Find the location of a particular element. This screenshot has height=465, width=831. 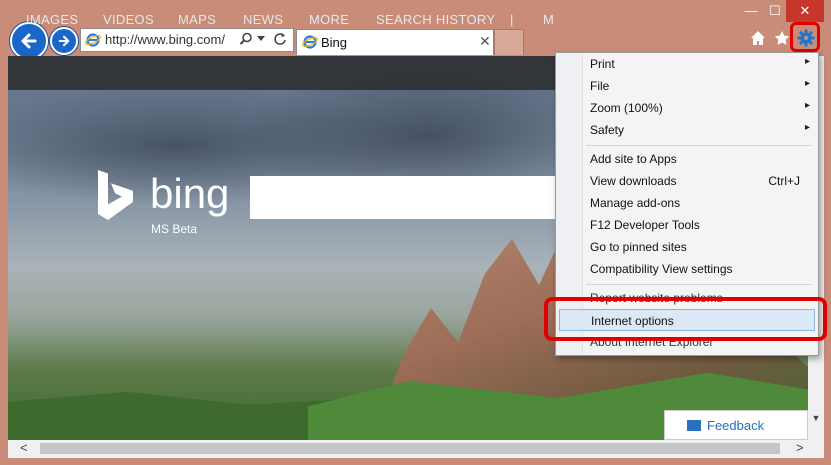

refresh-icon is located at coordinates (280, 39).